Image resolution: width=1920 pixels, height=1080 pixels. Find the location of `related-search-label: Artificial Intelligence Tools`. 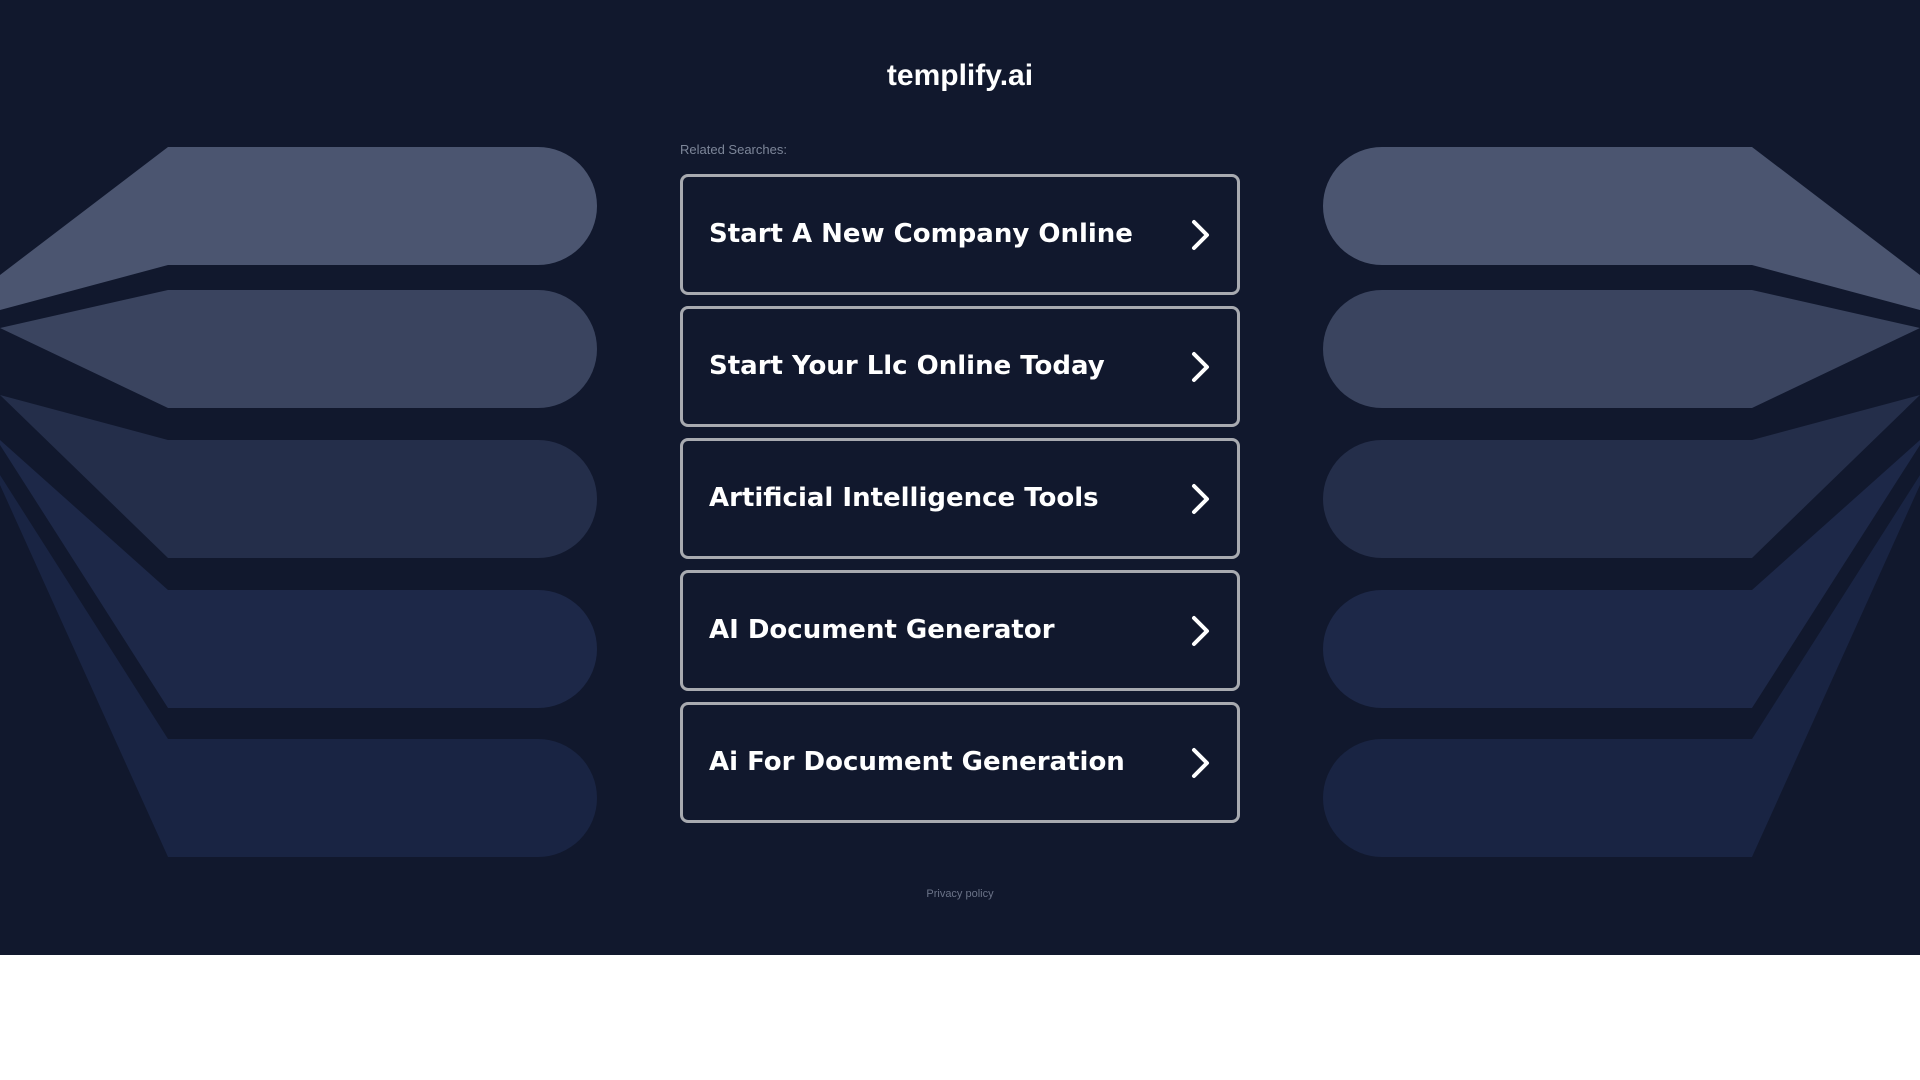

related-search-label: Artificial Intelligence Tools is located at coordinates (904, 498).